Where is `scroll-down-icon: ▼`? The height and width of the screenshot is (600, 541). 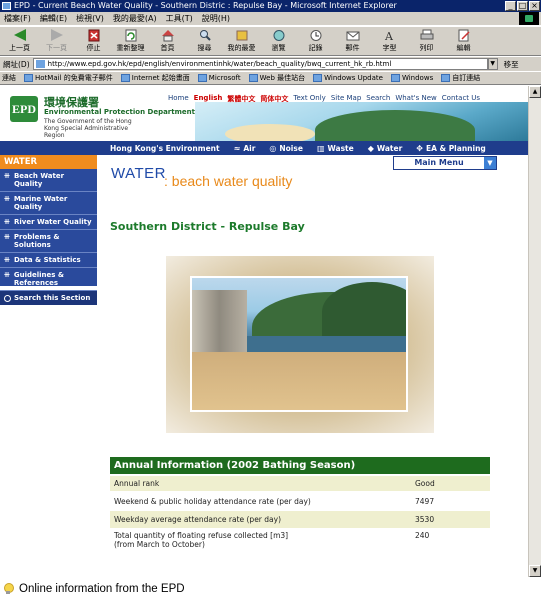
scroll-down-icon: ▼ is located at coordinates (535, 571).